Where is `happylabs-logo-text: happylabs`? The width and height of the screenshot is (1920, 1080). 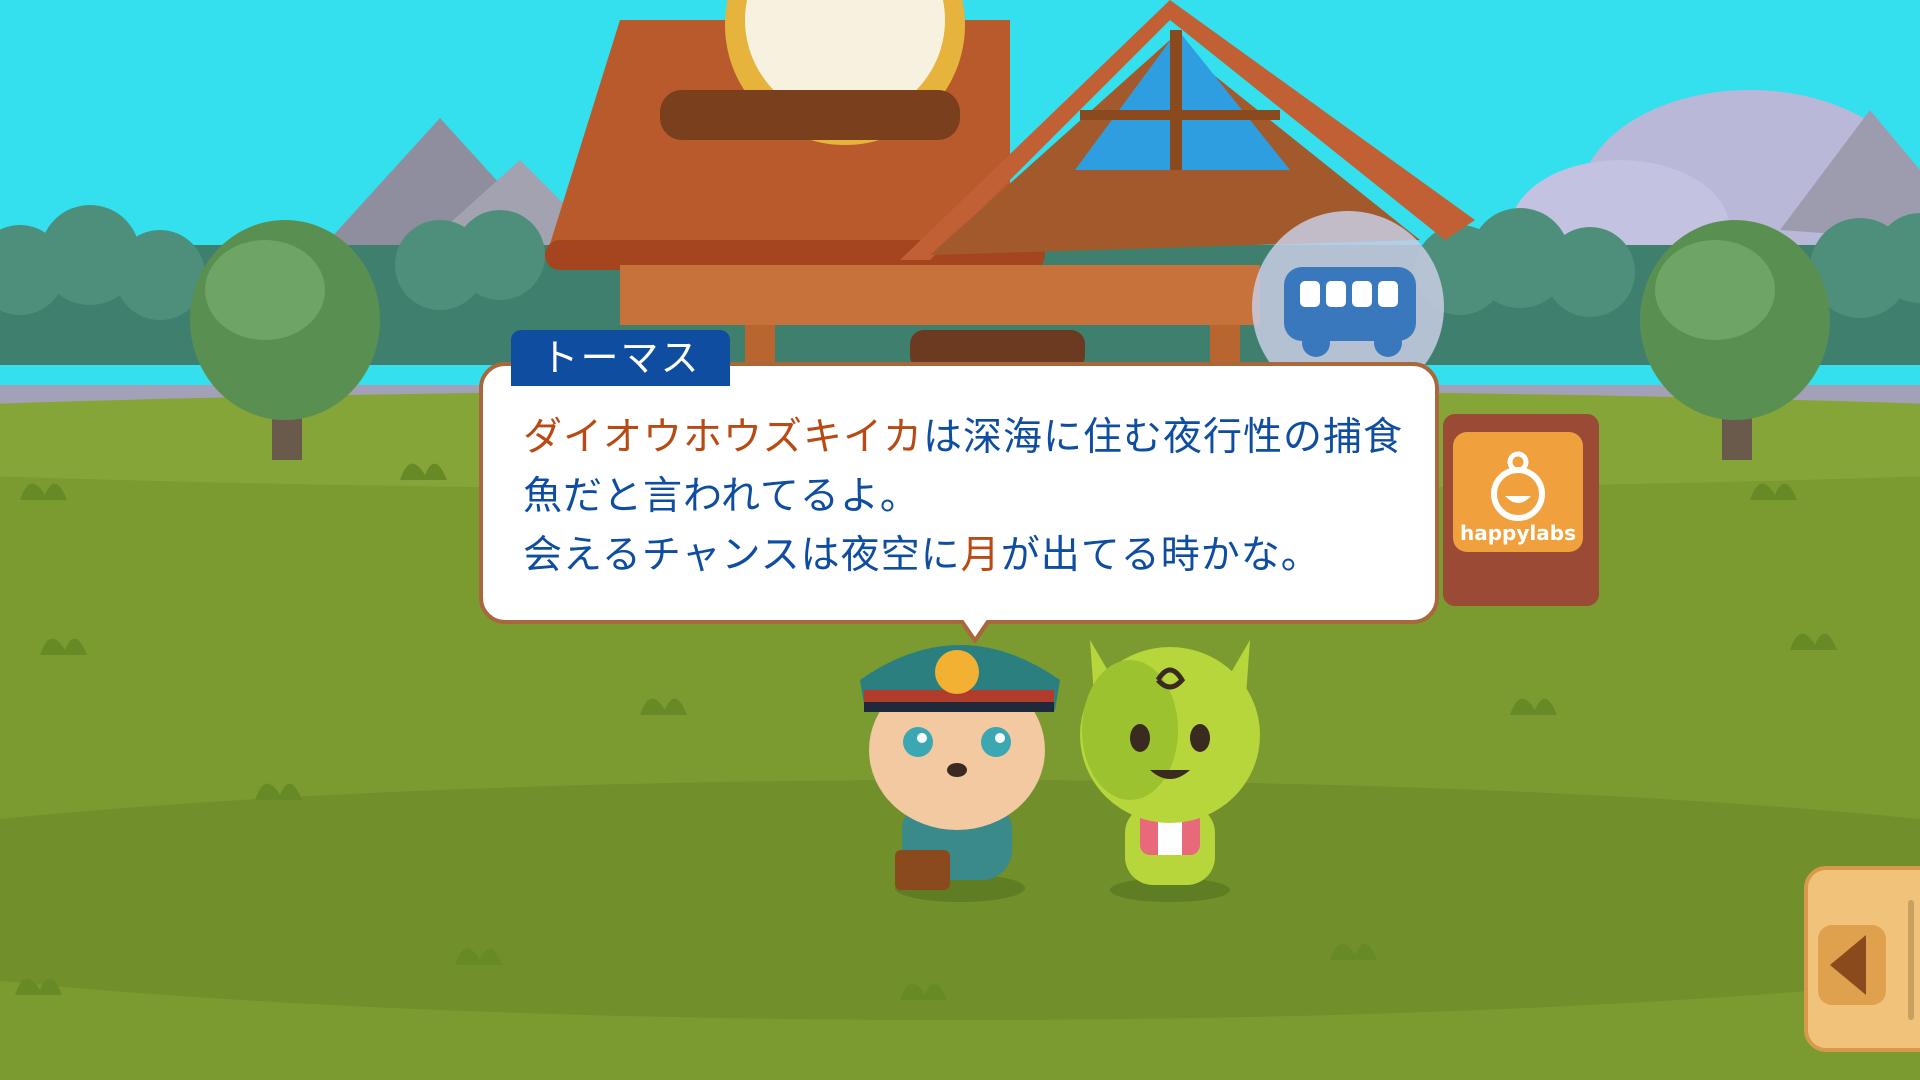
happylabs-logo-text: happylabs is located at coordinates (1518, 533).